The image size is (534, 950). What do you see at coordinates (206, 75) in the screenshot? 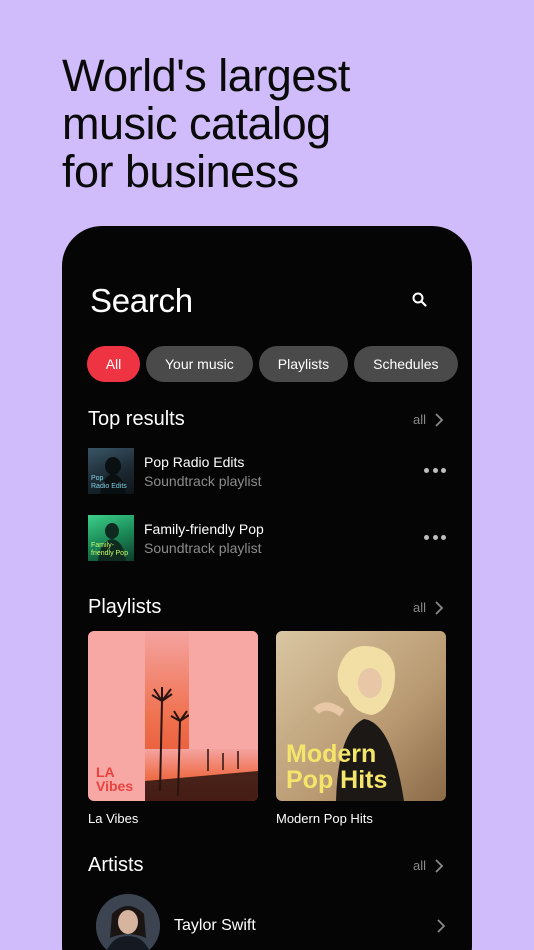
I see `headline-line-1: World's largest` at bounding box center [206, 75].